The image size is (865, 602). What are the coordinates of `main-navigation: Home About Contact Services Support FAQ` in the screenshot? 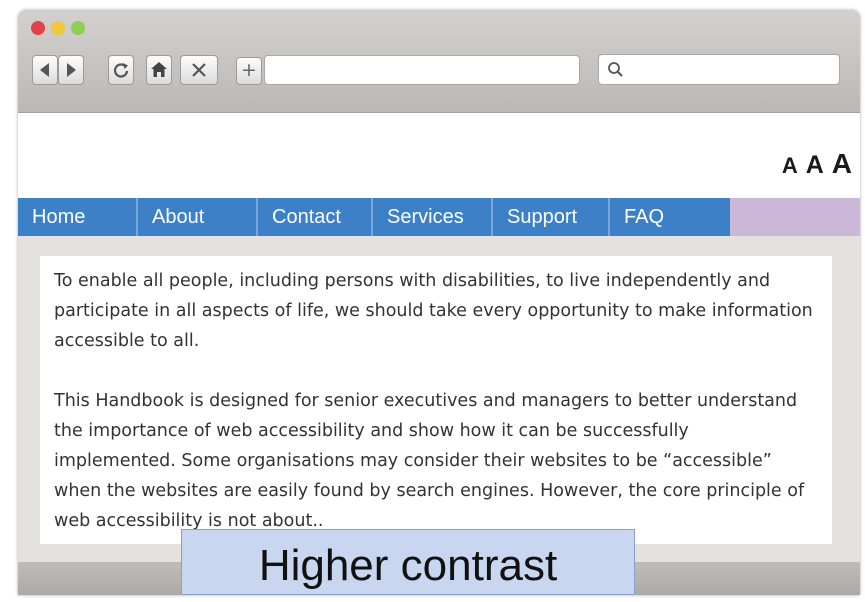 It's located at (439, 217).